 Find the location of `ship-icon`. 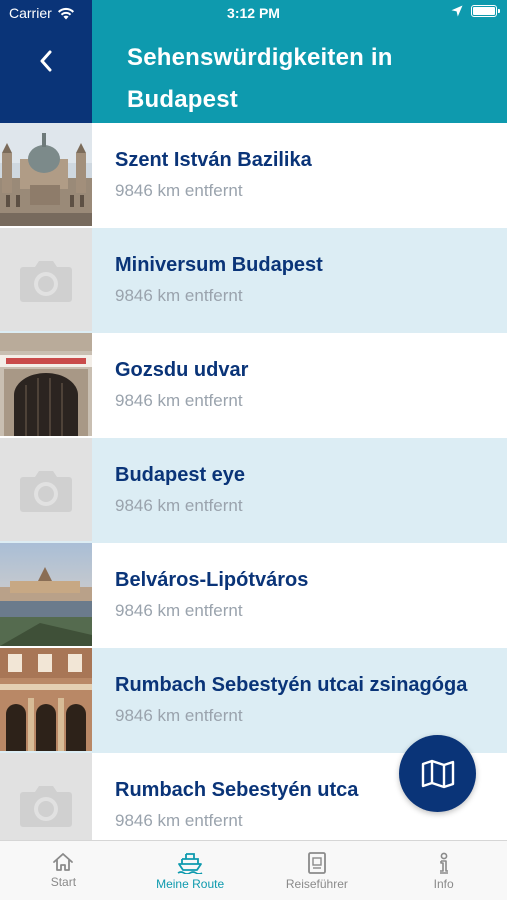

ship-icon is located at coordinates (190, 863).